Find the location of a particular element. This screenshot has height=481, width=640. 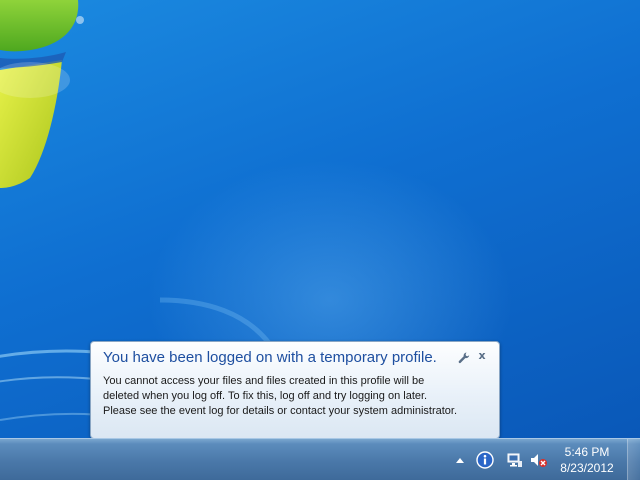

chevron-up-icon is located at coordinates (460, 460).